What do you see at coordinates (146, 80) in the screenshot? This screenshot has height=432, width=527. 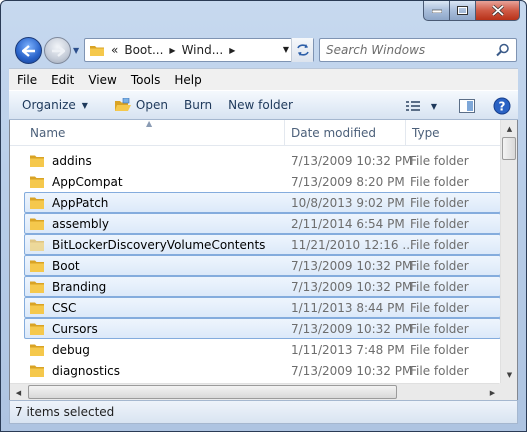 I see `menu-tools: Tools` at bounding box center [146, 80].